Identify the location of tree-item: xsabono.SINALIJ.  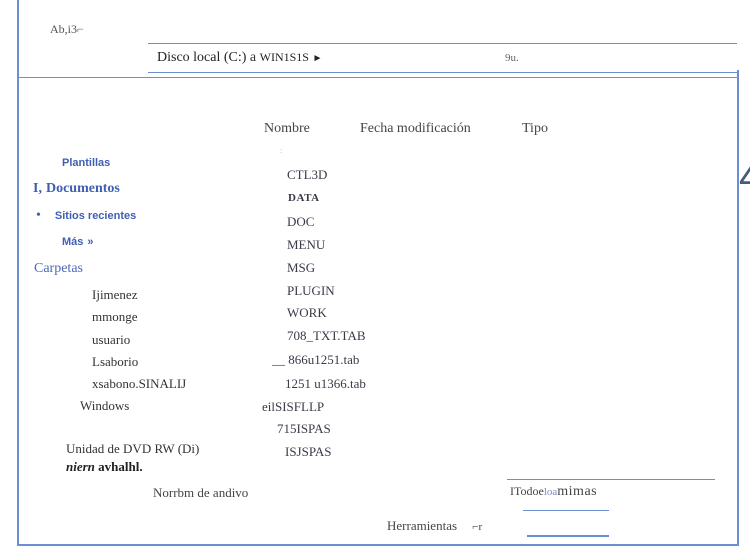
(139, 384).